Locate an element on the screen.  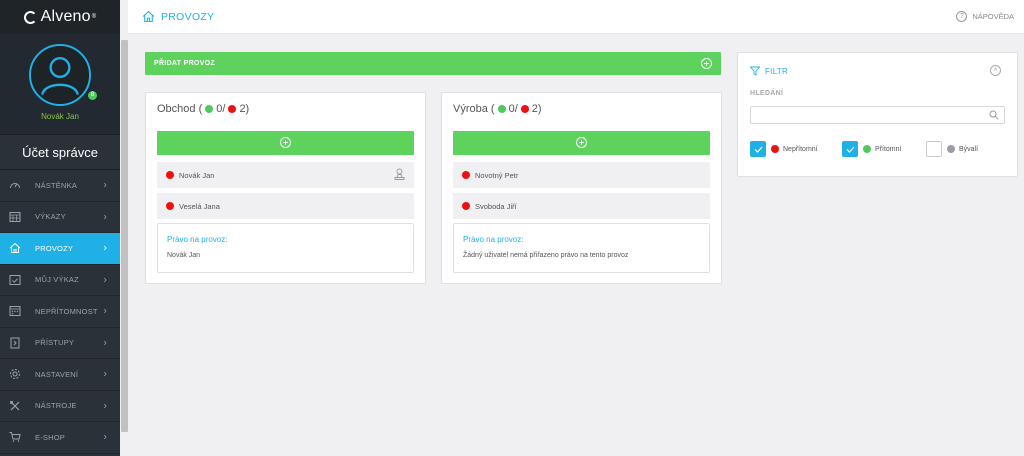
account-title: Účet správce is located at coordinates (60, 152).